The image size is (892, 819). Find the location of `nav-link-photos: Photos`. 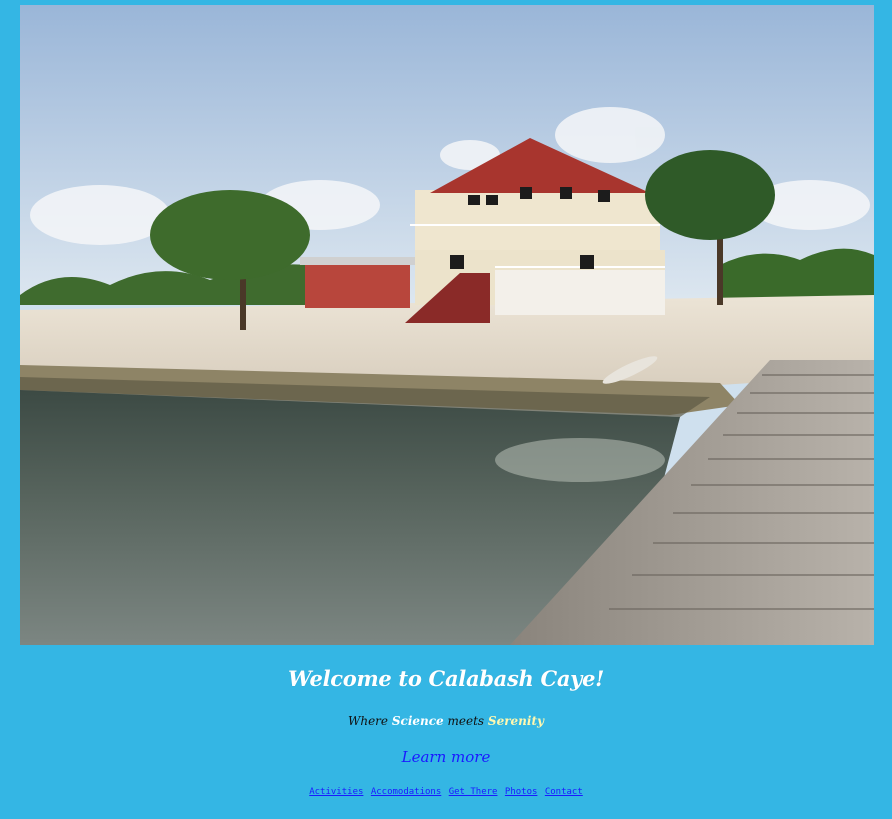

nav-link-photos: Photos is located at coordinates (521, 792).